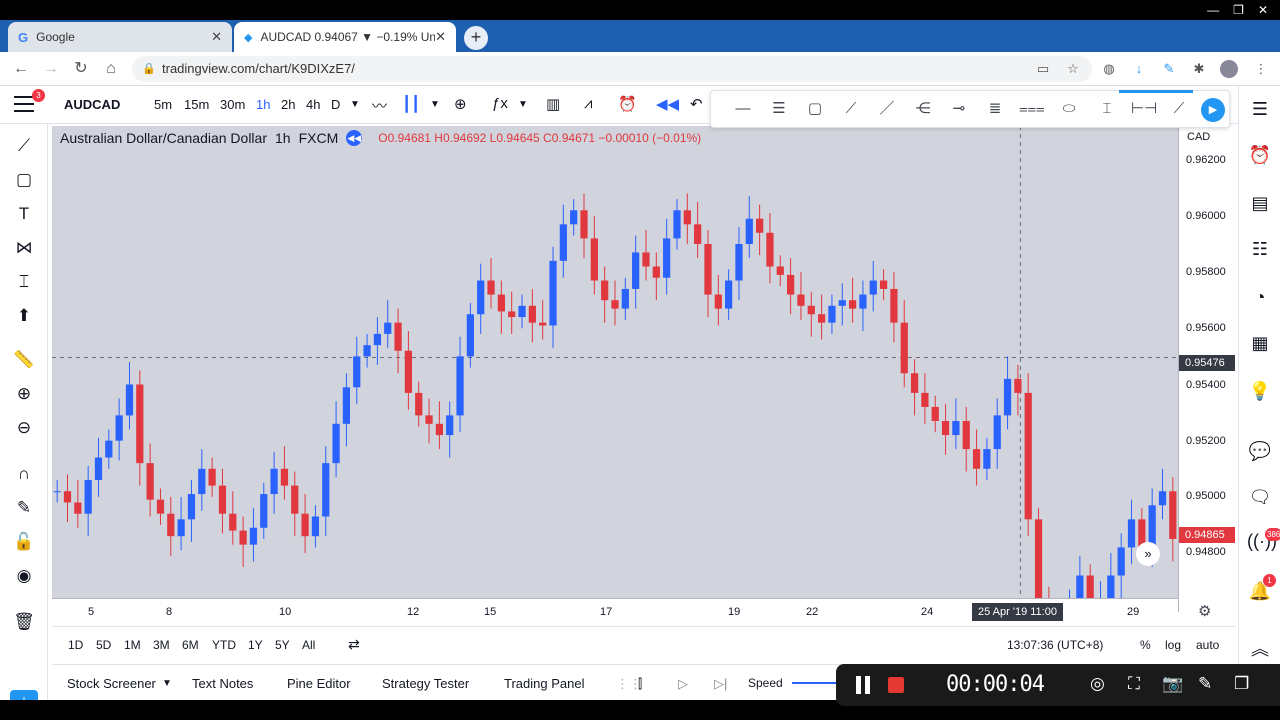 This screenshot has width=1280, height=720. Describe the element at coordinates (24, 428) in the screenshot. I see `zoom-out-icon: ⊖` at that location.